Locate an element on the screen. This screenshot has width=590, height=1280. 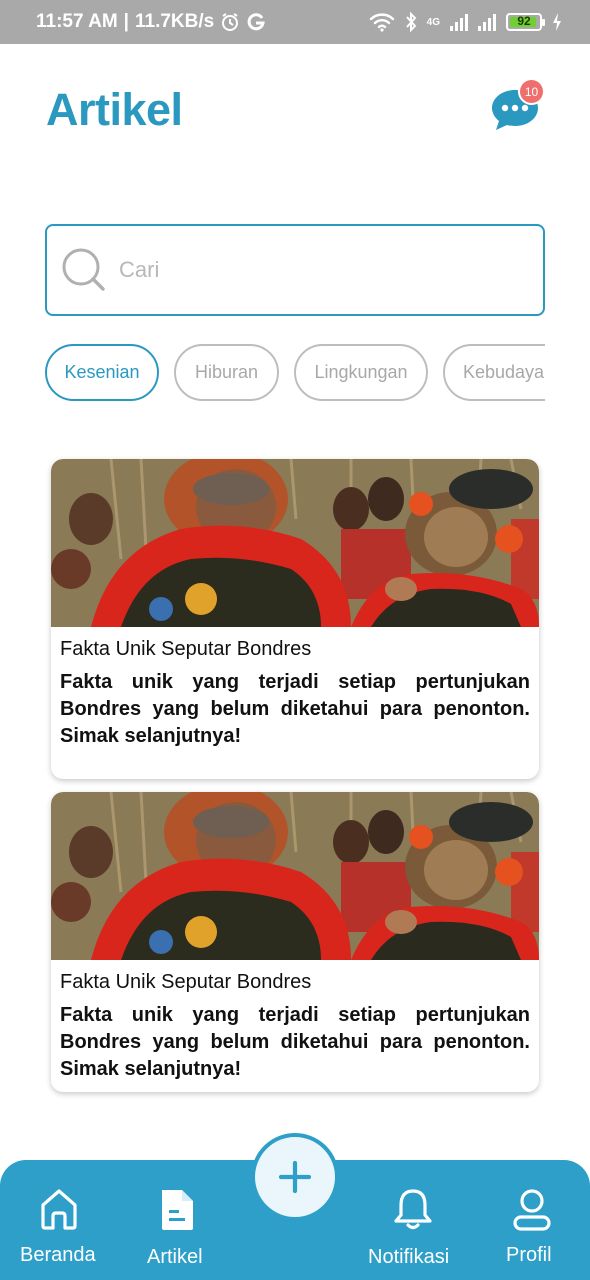
battery-level: 92 is located at coordinates (524, 21).